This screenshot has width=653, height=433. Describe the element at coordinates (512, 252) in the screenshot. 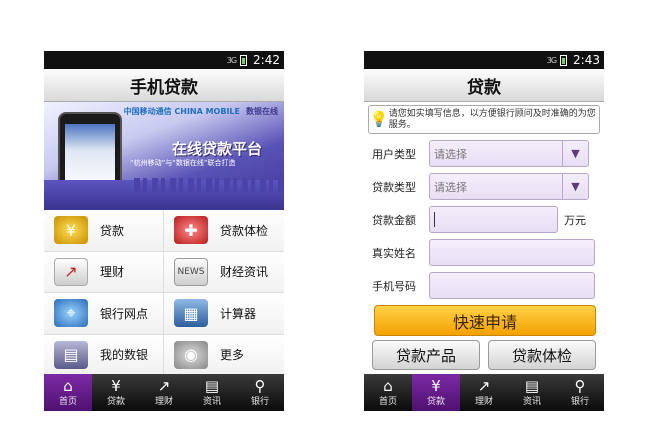

I see `name-input` at that location.